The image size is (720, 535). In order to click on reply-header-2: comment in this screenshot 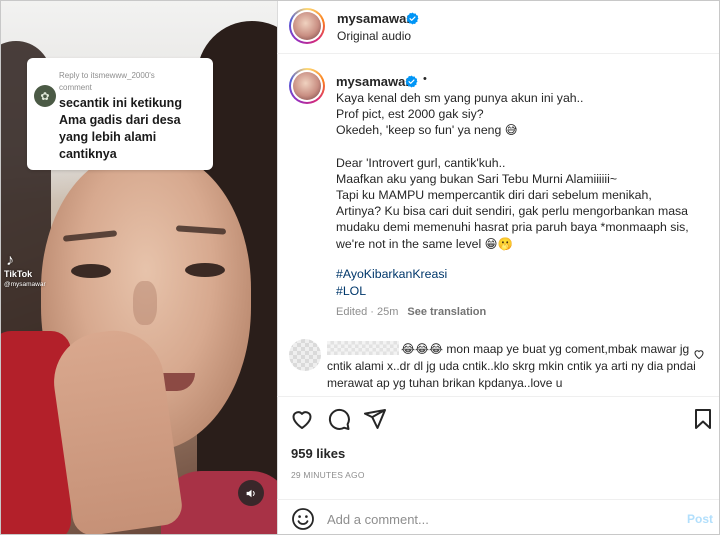, I will do `click(75, 87)`.